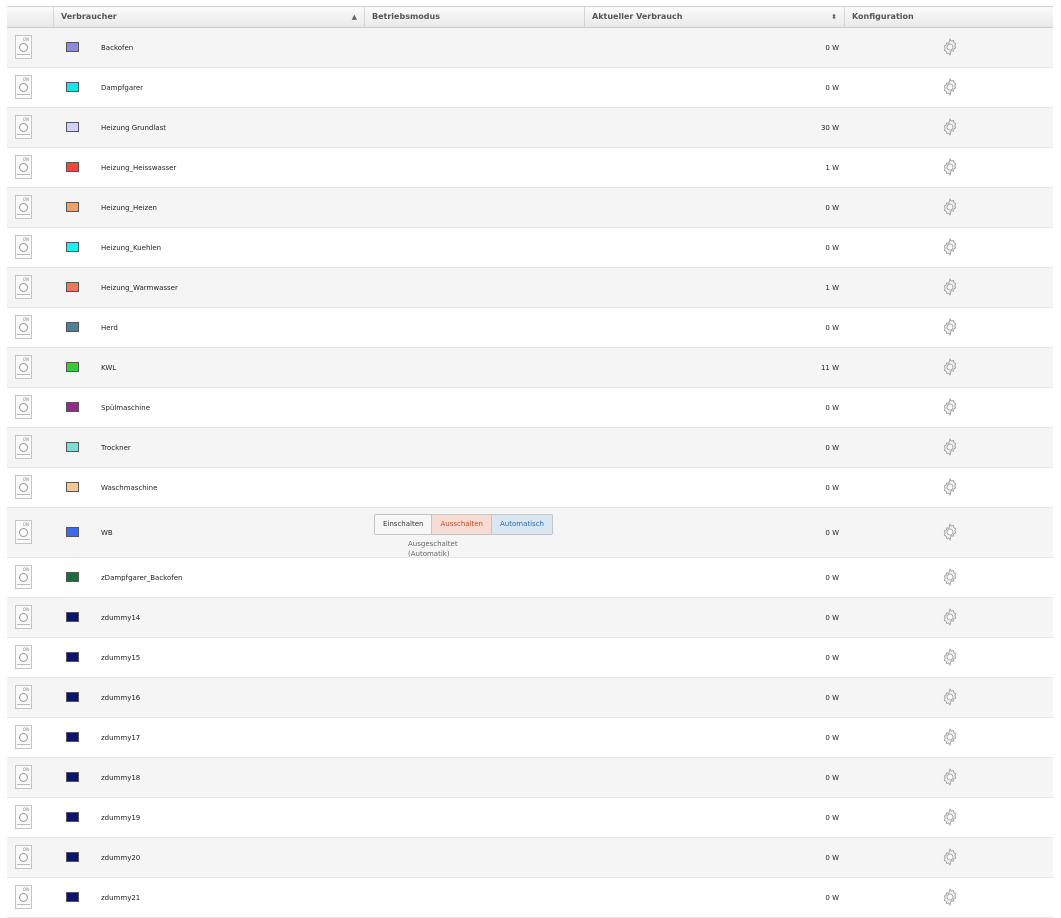 Image resolution: width=1061 pixels, height=918 pixels. Describe the element at coordinates (530, 248) in the screenshot. I see `table-row: ON Heizung_Kuehlen 0 W` at that location.